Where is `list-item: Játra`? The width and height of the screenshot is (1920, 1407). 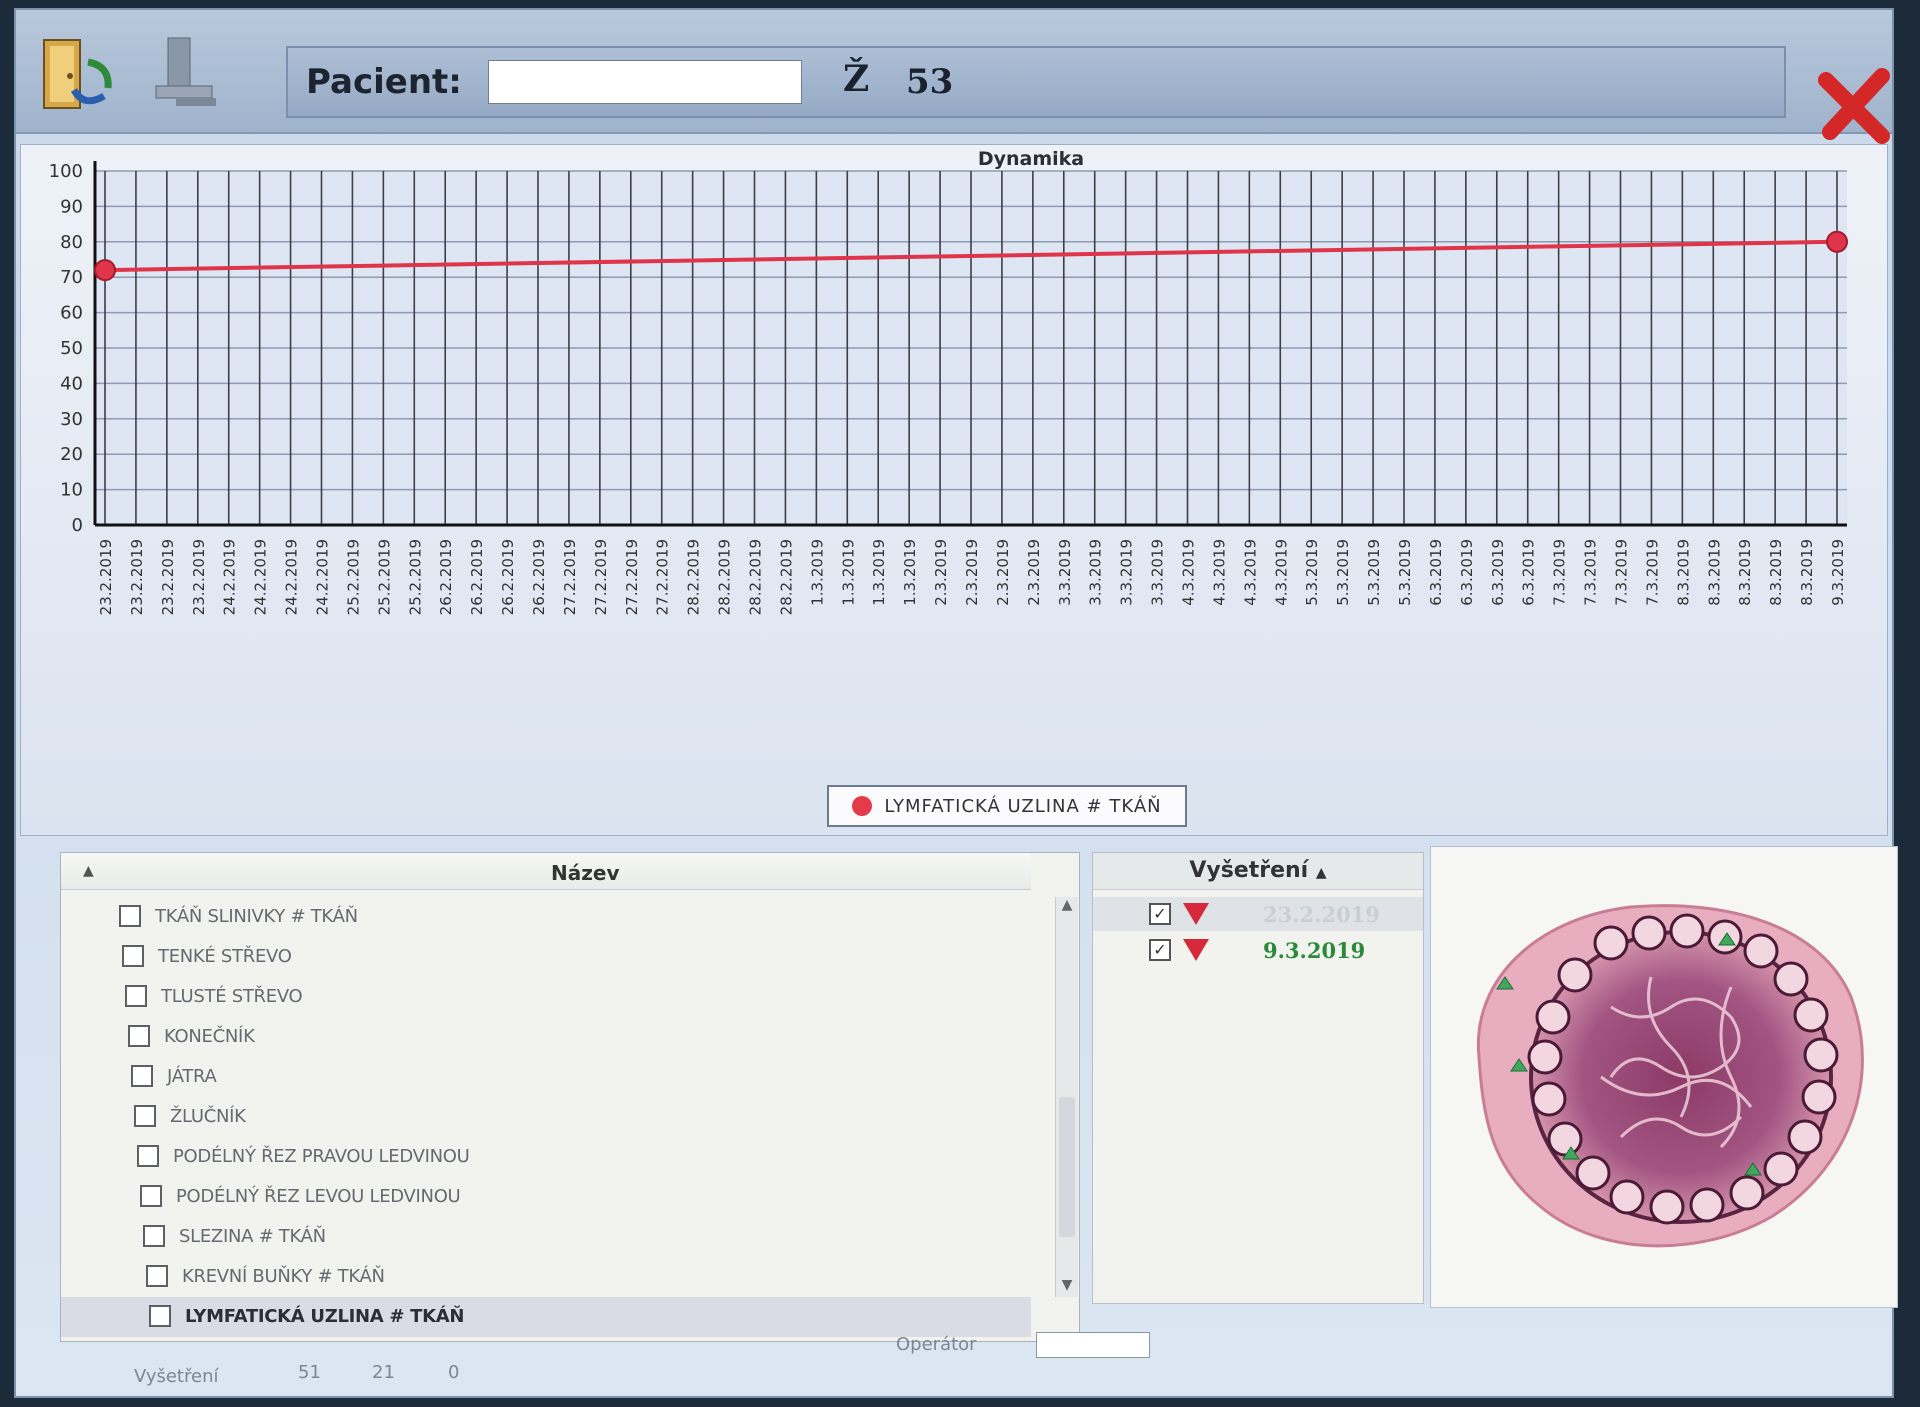 list-item: Játra is located at coordinates (546, 1077).